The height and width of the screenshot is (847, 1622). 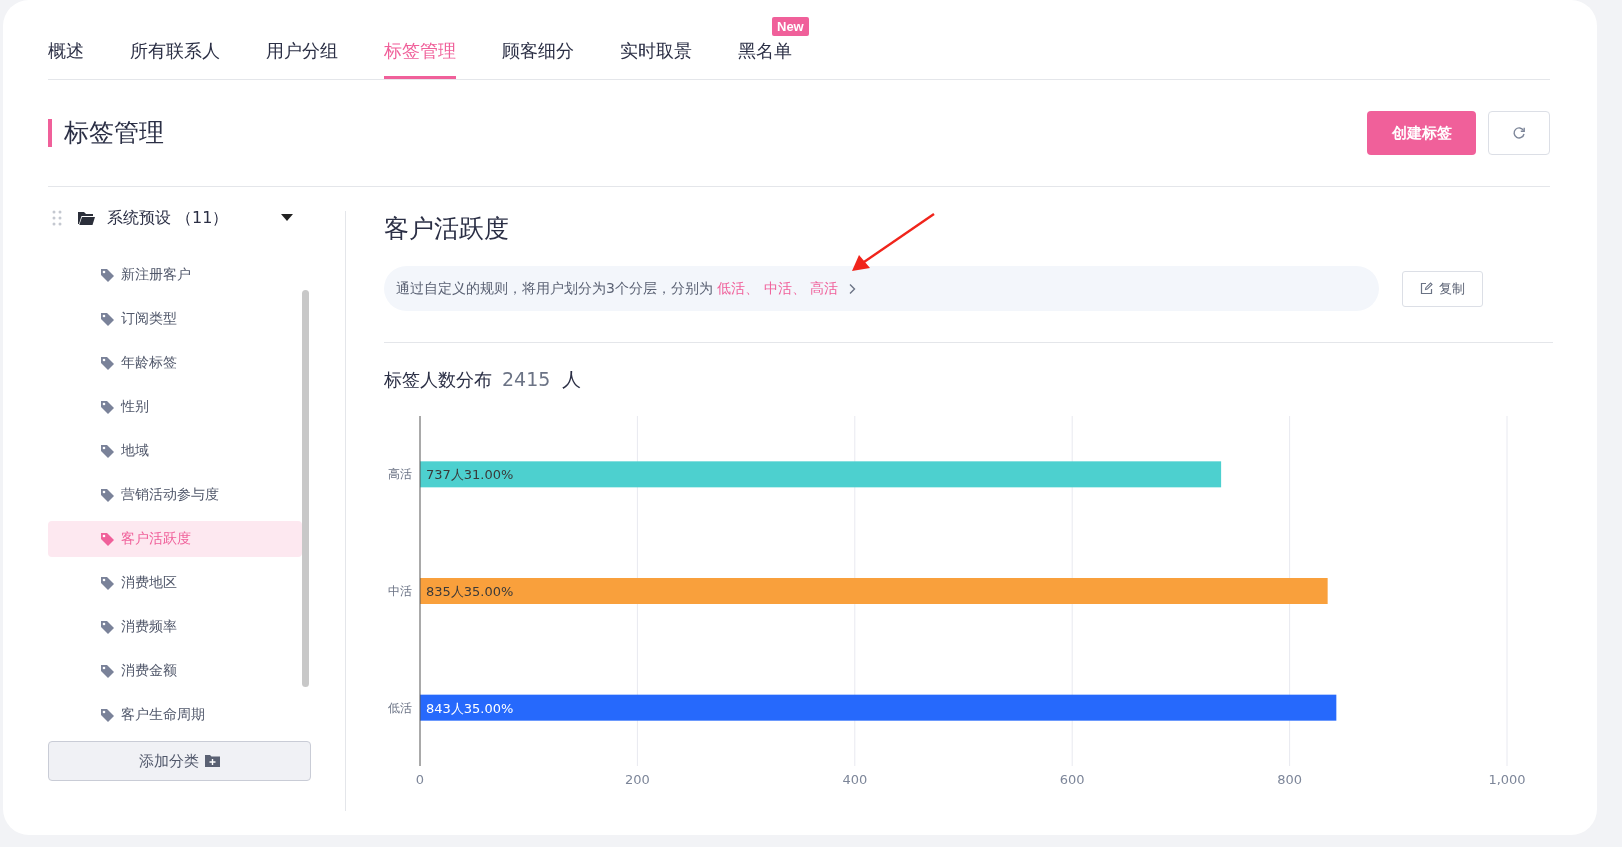 What do you see at coordinates (175, 627) in the screenshot?
I see `sidebar-item: 消费频率` at bounding box center [175, 627].